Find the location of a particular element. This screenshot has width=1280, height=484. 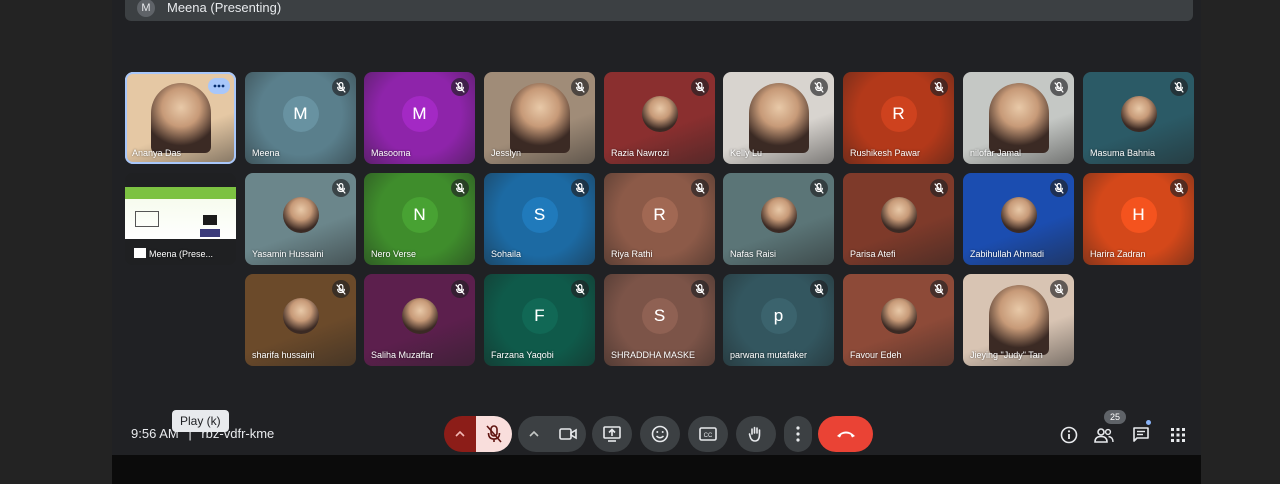

people-icon is located at coordinates (1104, 435).